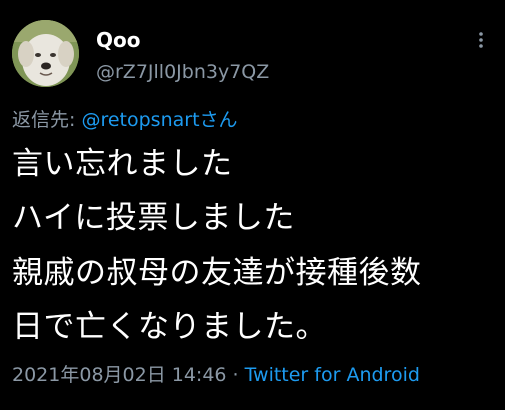  Describe the element at coordinates (332, 375) in the screenshot. I see `tweet-source-link: Twitter for Android` at that location.